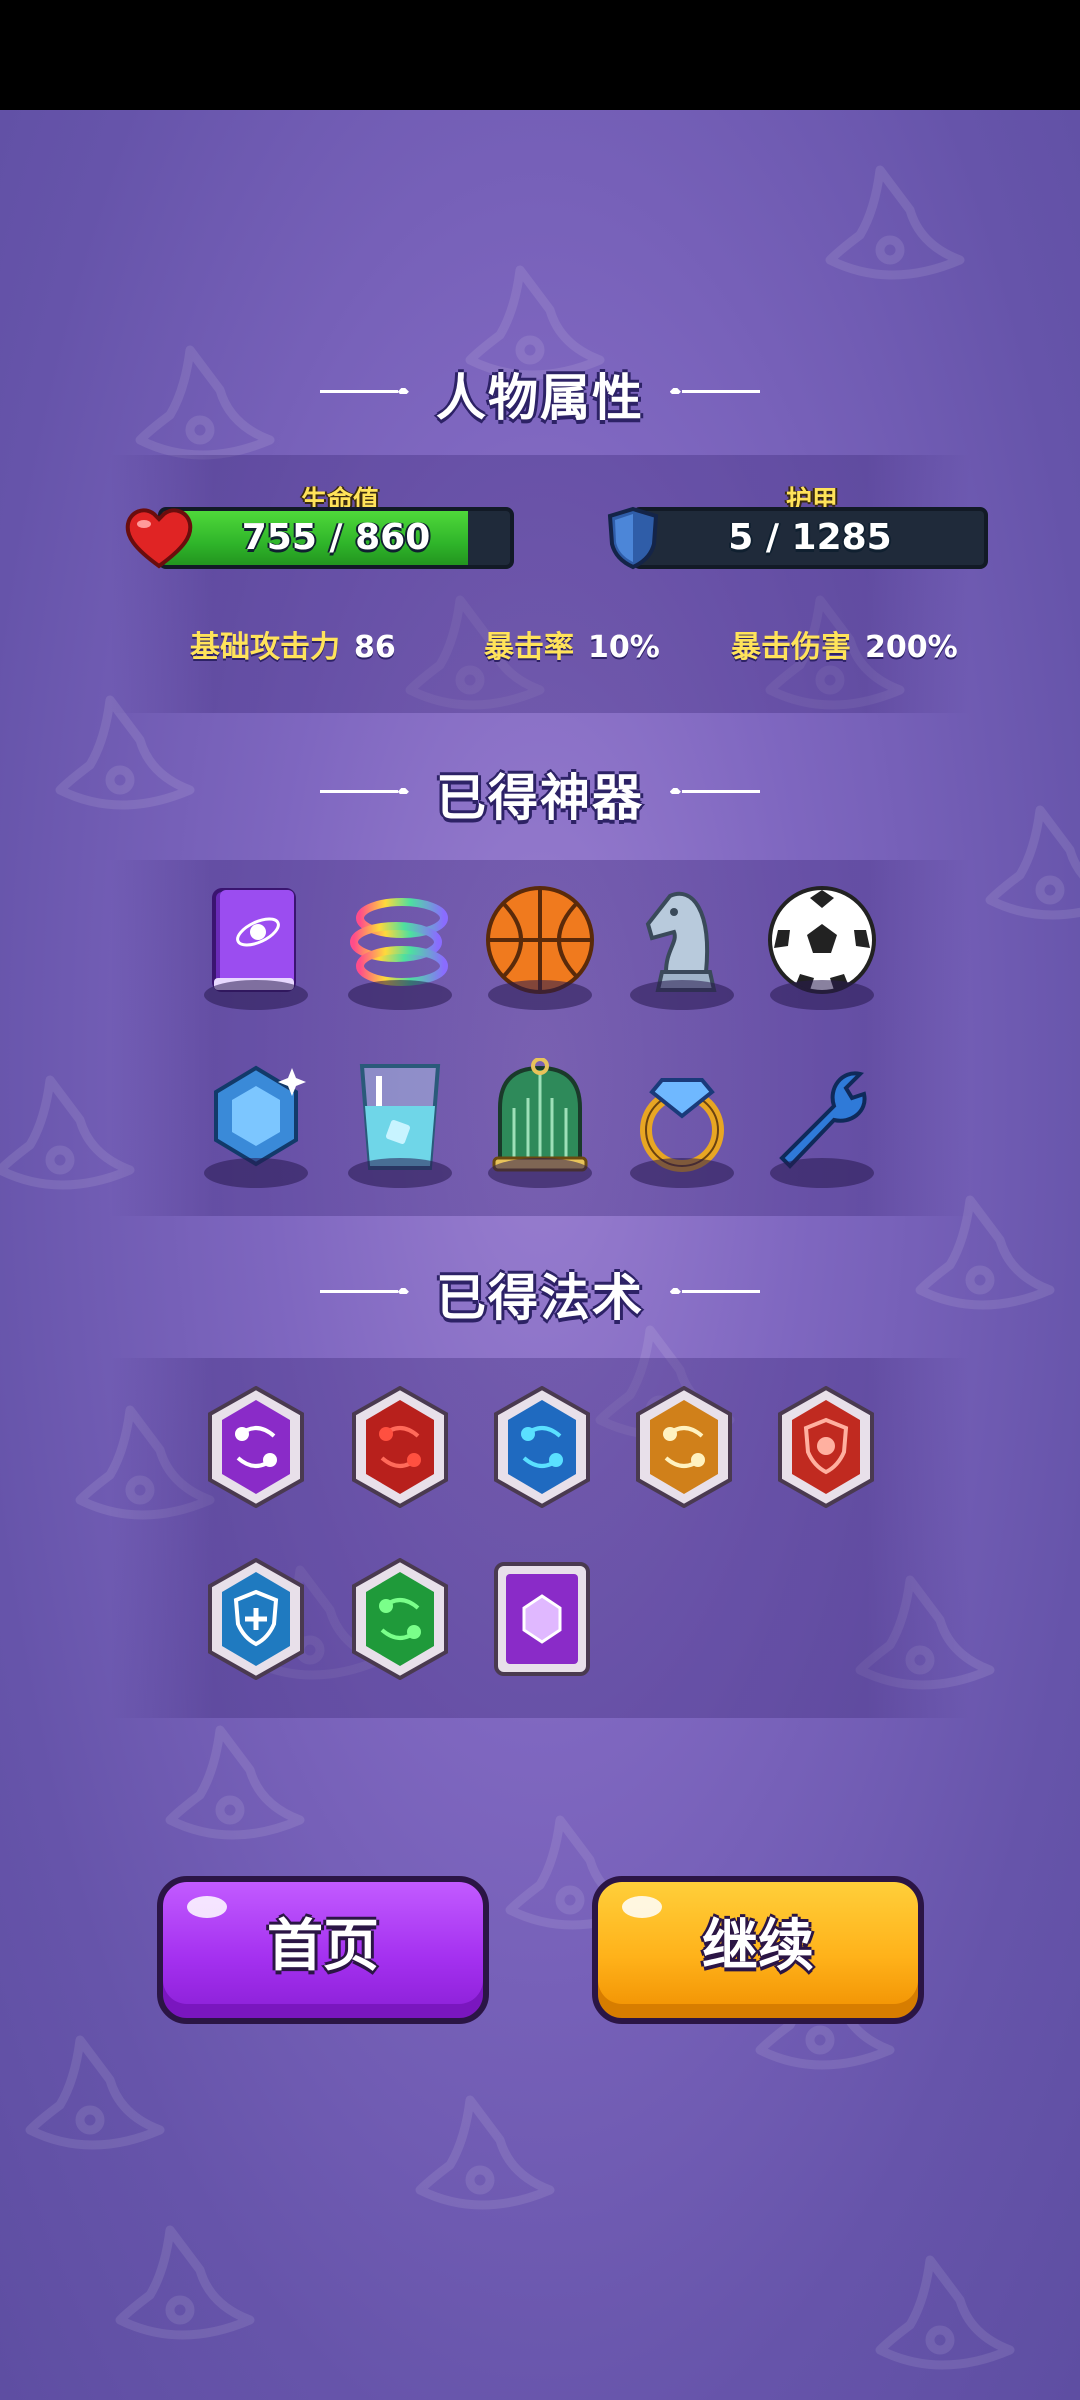 Image resolution: width=1080 pixels, height=2400 pixels. What do you see at coordinates (400, 1123) in the screenshot?
I see `artifact-ice-glass` at bounding box center [400, 1123].